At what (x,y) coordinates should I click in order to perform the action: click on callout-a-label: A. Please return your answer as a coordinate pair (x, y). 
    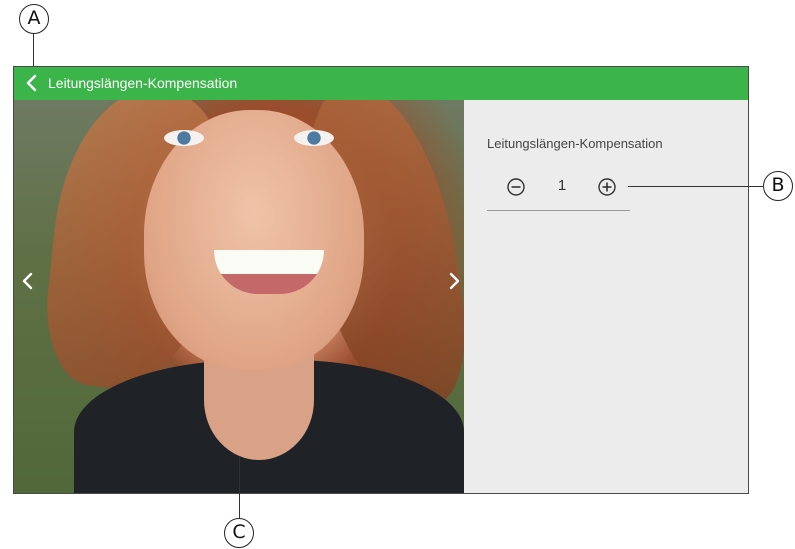
    Looking at the image, I should click on (34, 18).